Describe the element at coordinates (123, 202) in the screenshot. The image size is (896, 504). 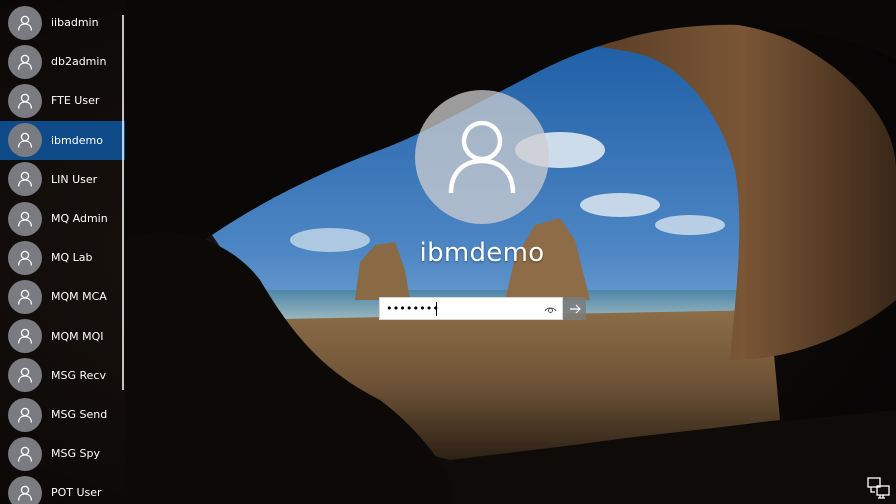
I see `user-list-scrollbar` at that location.